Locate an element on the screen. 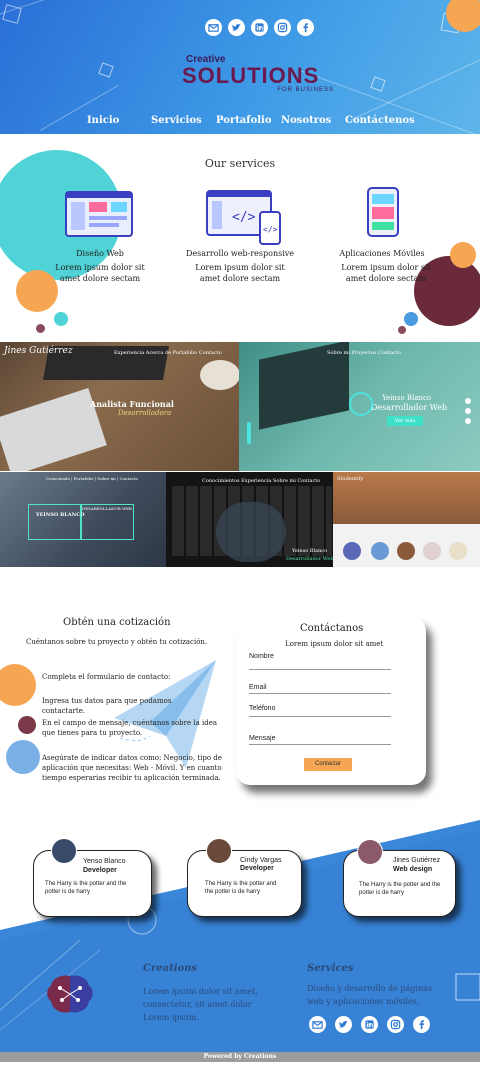 The width and height of the screenshot is (480, 1080). responsive-development-icon: </> </> is located at coordinates (244, 220).